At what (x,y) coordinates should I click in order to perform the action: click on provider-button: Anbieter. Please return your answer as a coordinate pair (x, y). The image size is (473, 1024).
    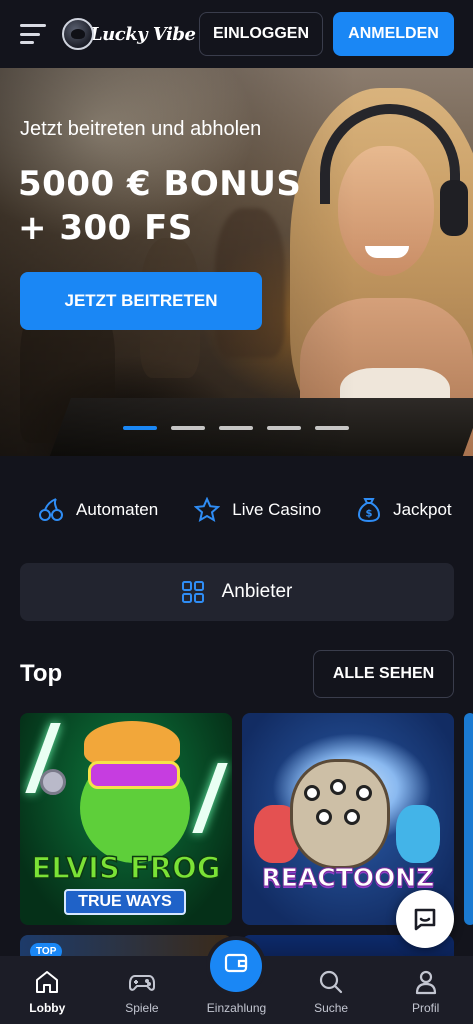
    Looking at the image, I should click on (237, 592).